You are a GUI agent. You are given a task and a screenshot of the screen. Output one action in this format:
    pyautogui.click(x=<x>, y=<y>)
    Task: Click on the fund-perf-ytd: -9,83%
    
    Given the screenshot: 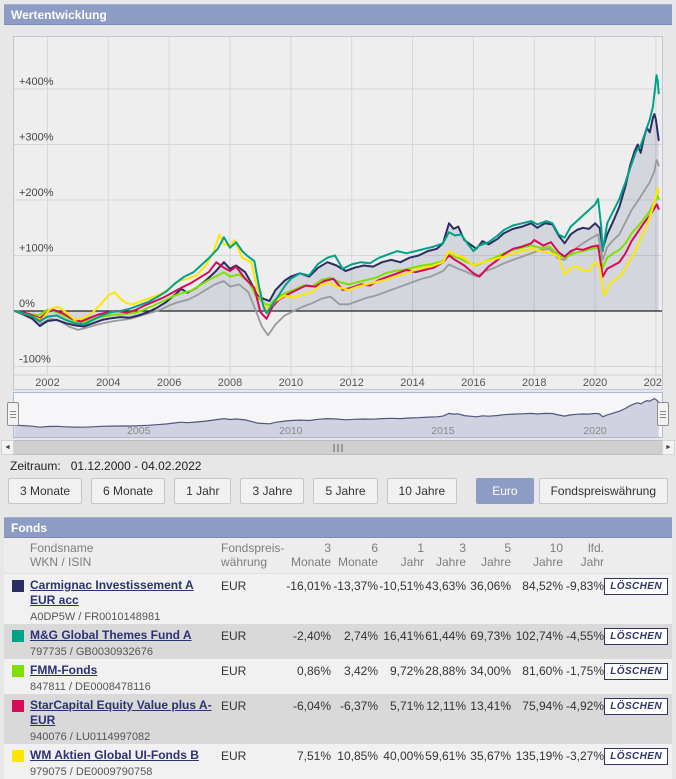 What is the action you would take?
    pyautogui.click(x=584, y=586)
    